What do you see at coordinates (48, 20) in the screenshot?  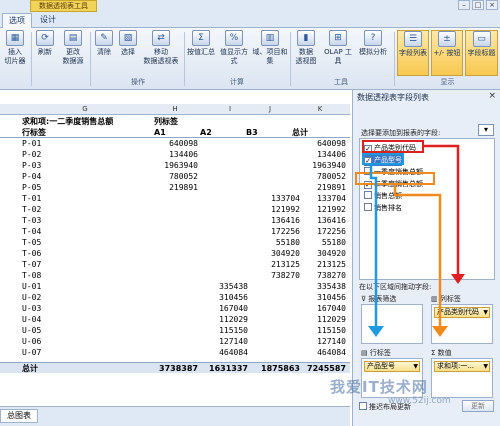 I see `tab-design: 设计` at bounding box center [48, 20].